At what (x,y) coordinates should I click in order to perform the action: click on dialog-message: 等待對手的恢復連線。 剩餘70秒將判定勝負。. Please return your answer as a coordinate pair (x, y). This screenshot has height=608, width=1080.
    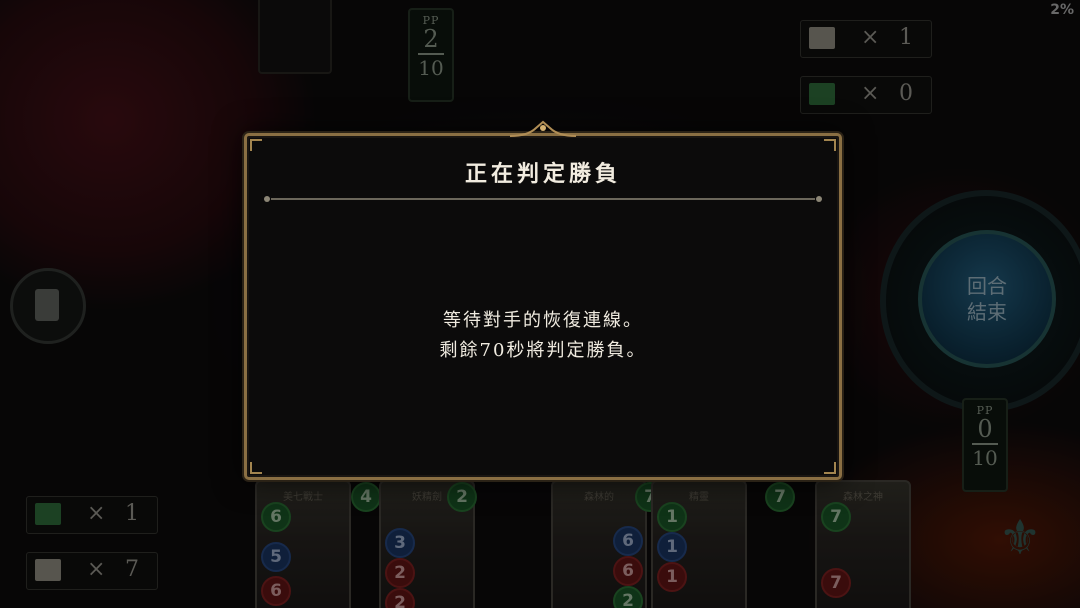
    Looking at the image, I should click on (543, 336).